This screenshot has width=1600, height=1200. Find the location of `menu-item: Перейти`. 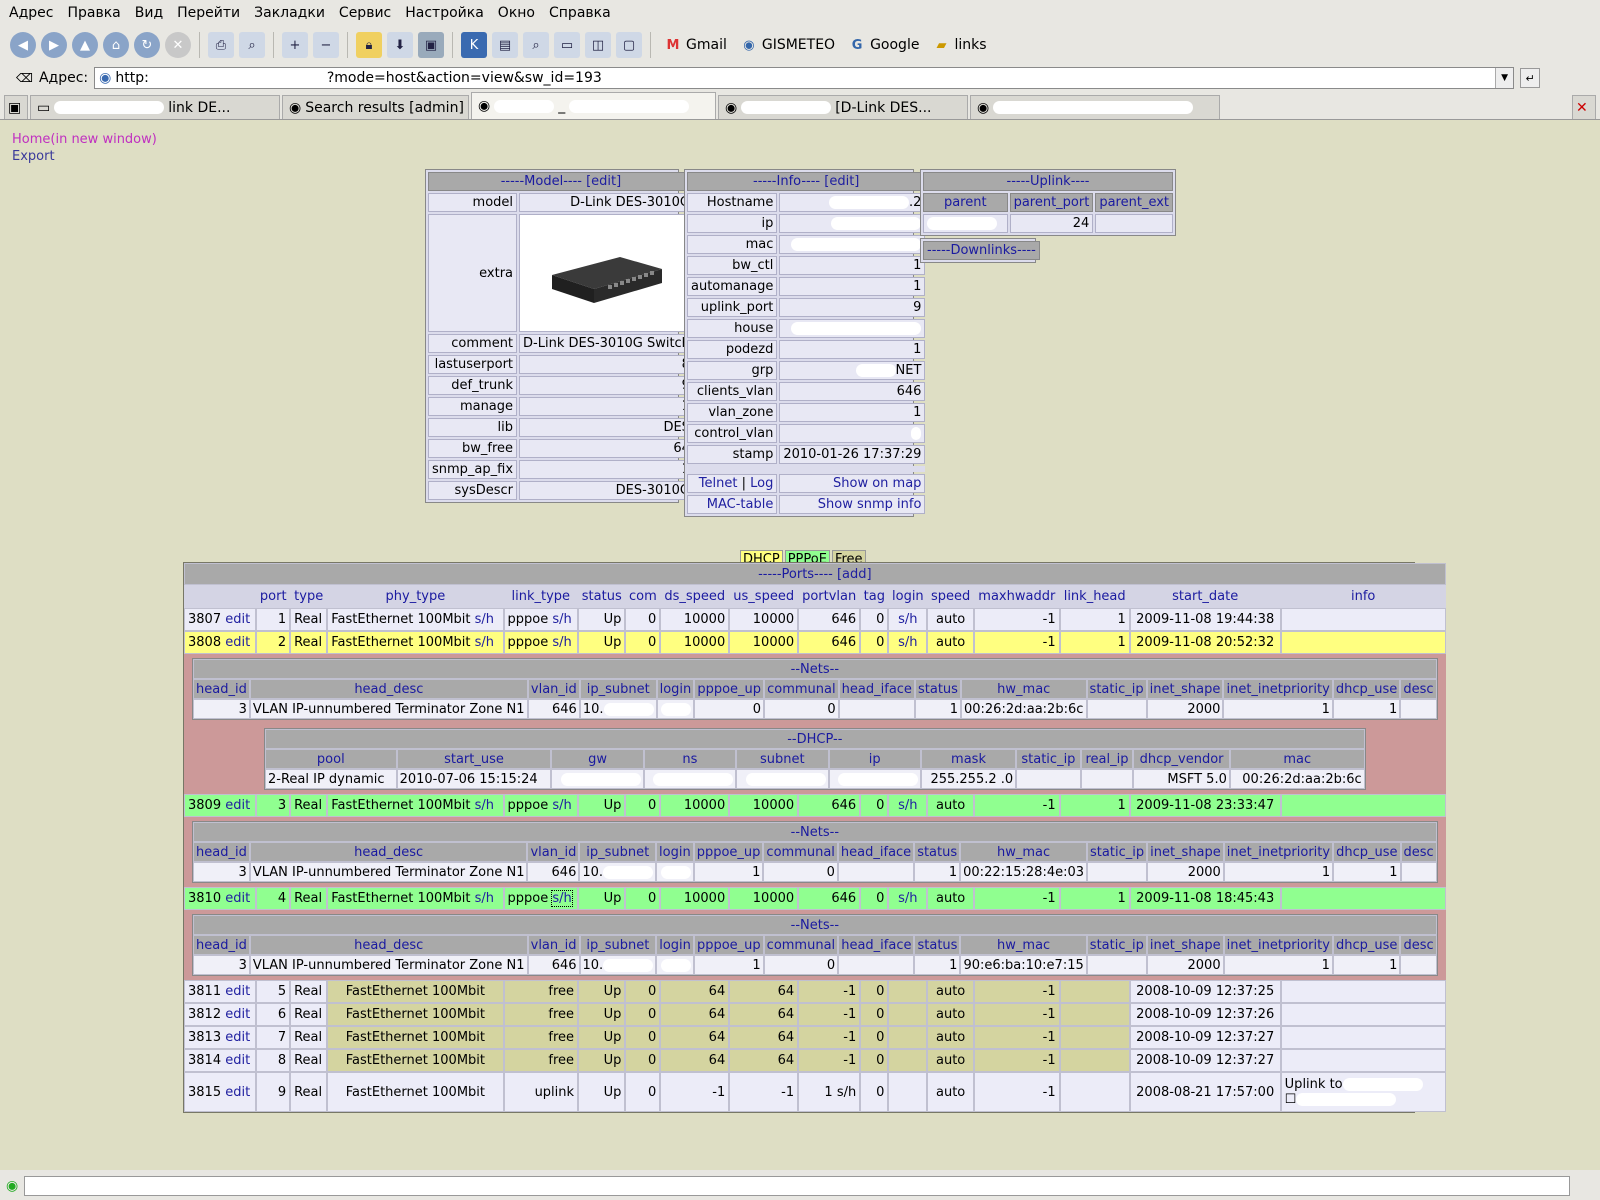

menu-item: Перейти is located at coordinates (208, 13).